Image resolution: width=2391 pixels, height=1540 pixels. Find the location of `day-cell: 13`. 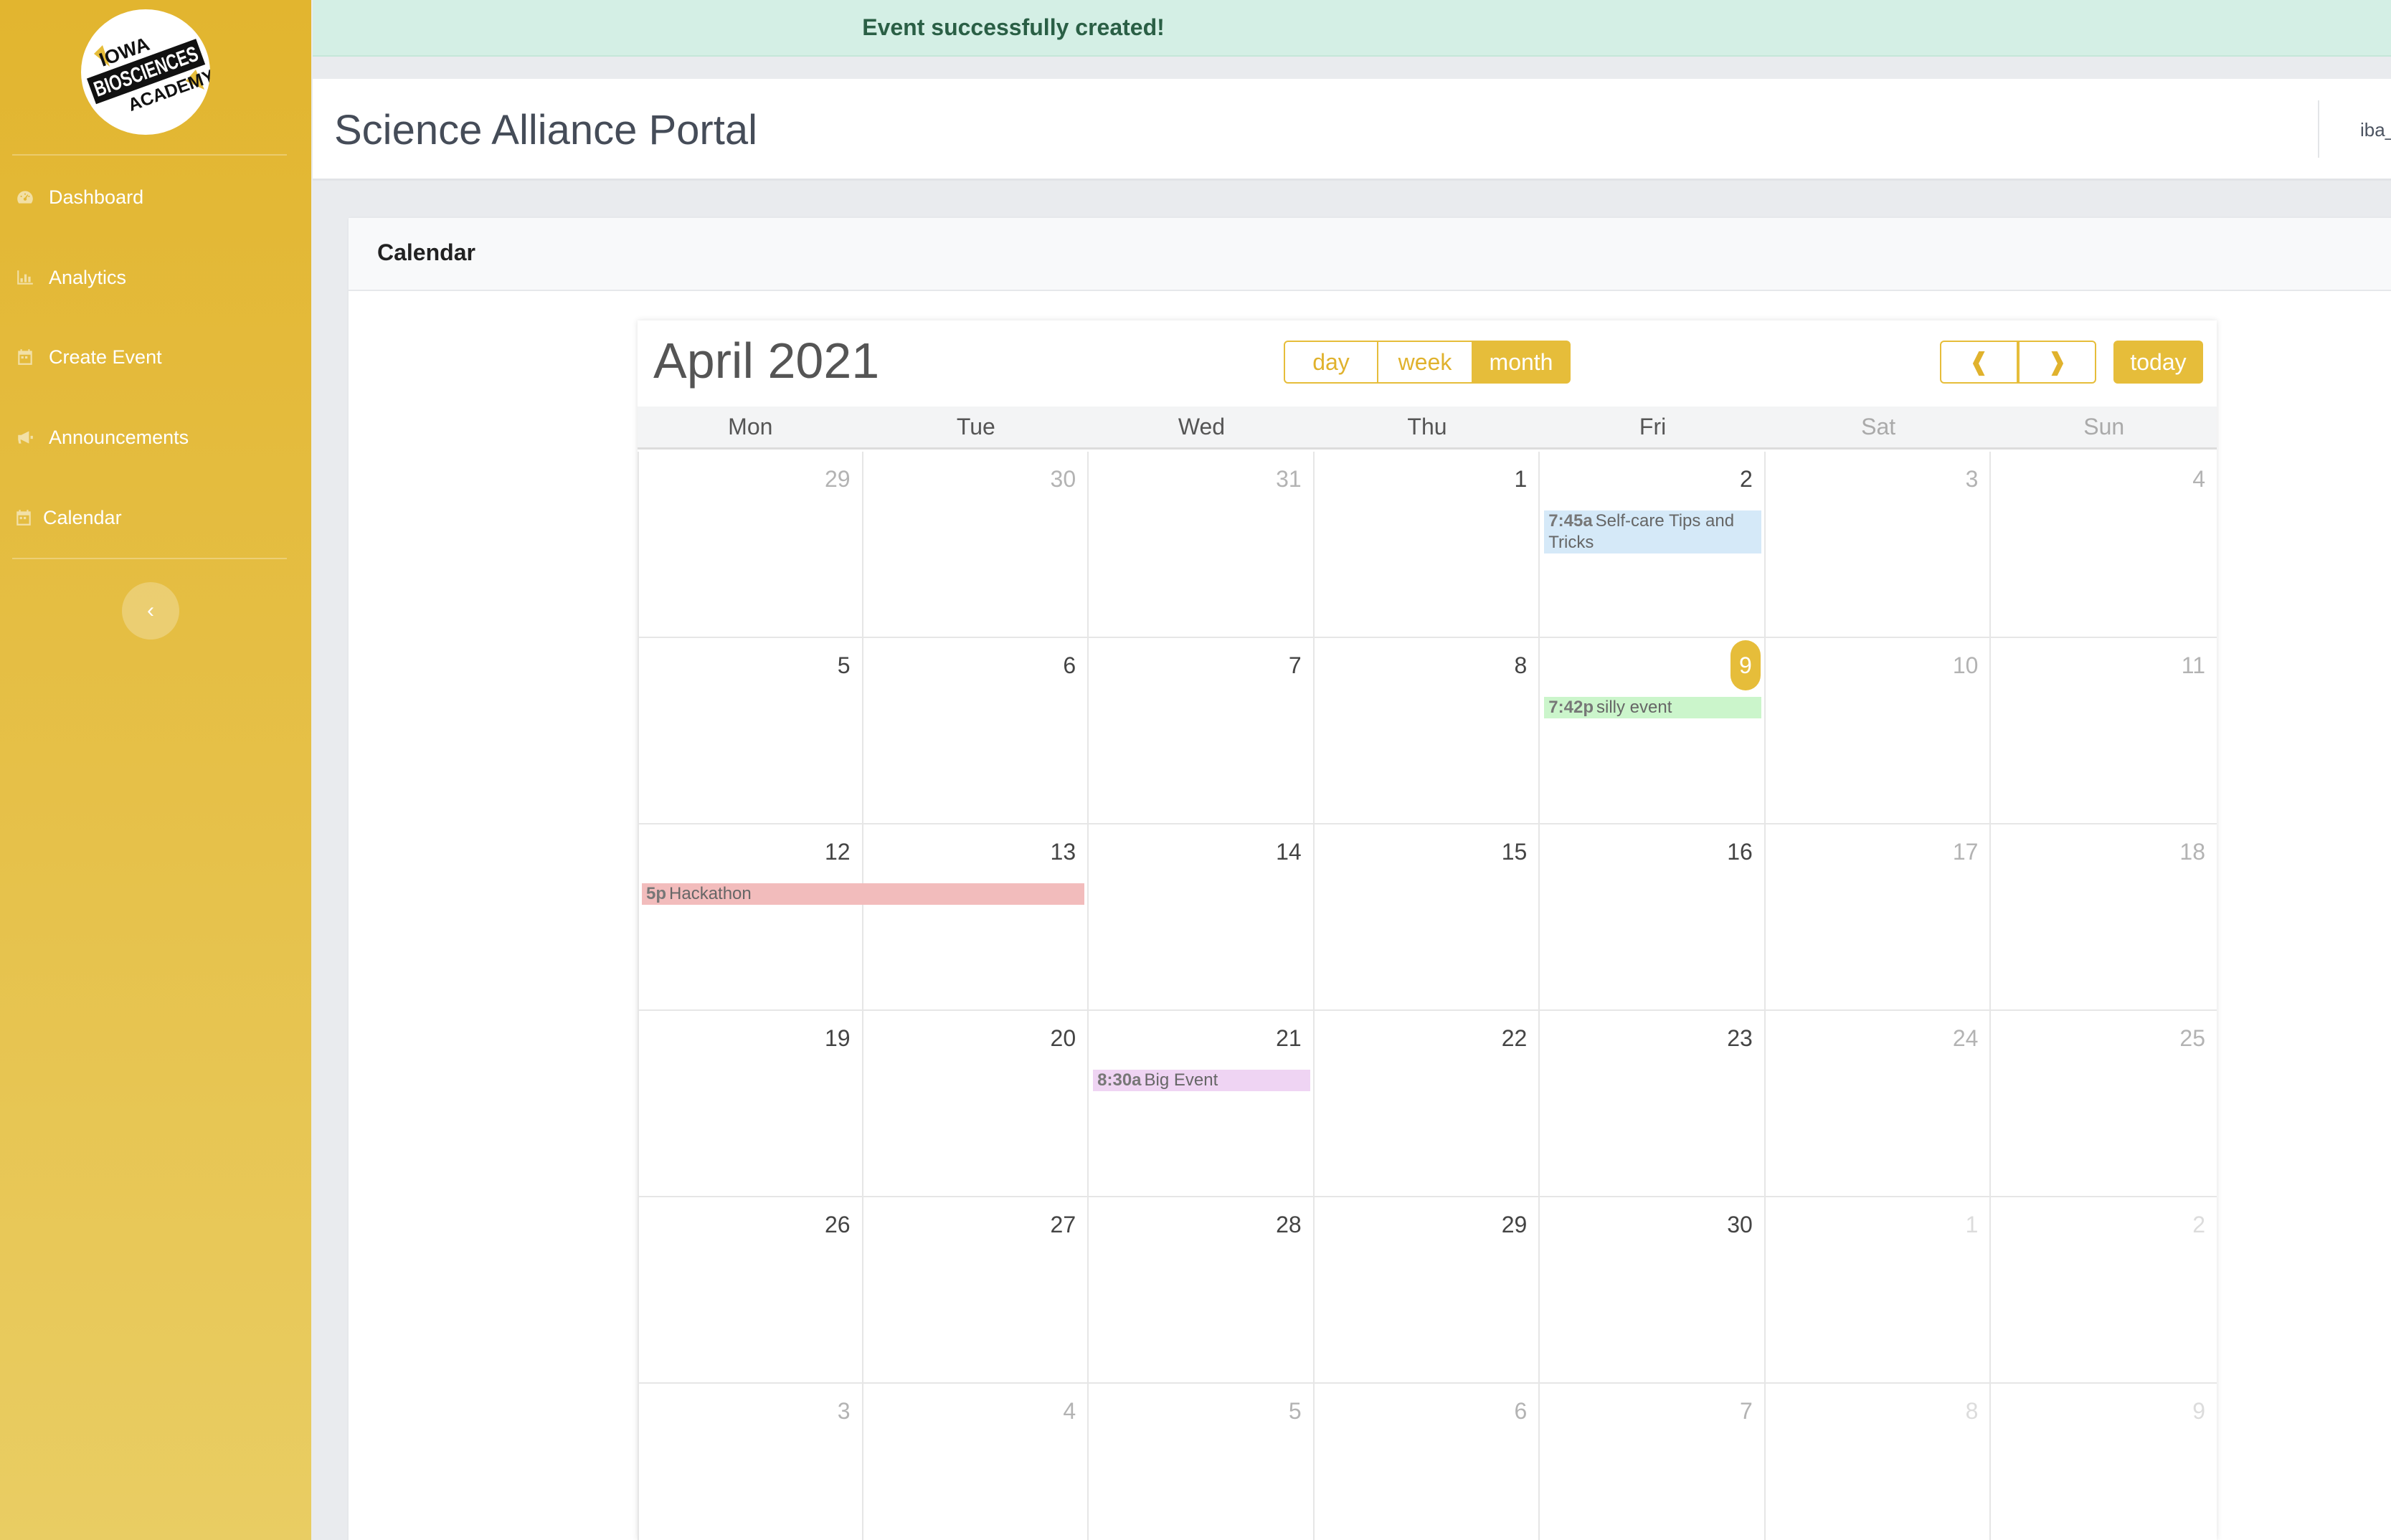

day-cell: 13 is located at coordinates (976, 917).